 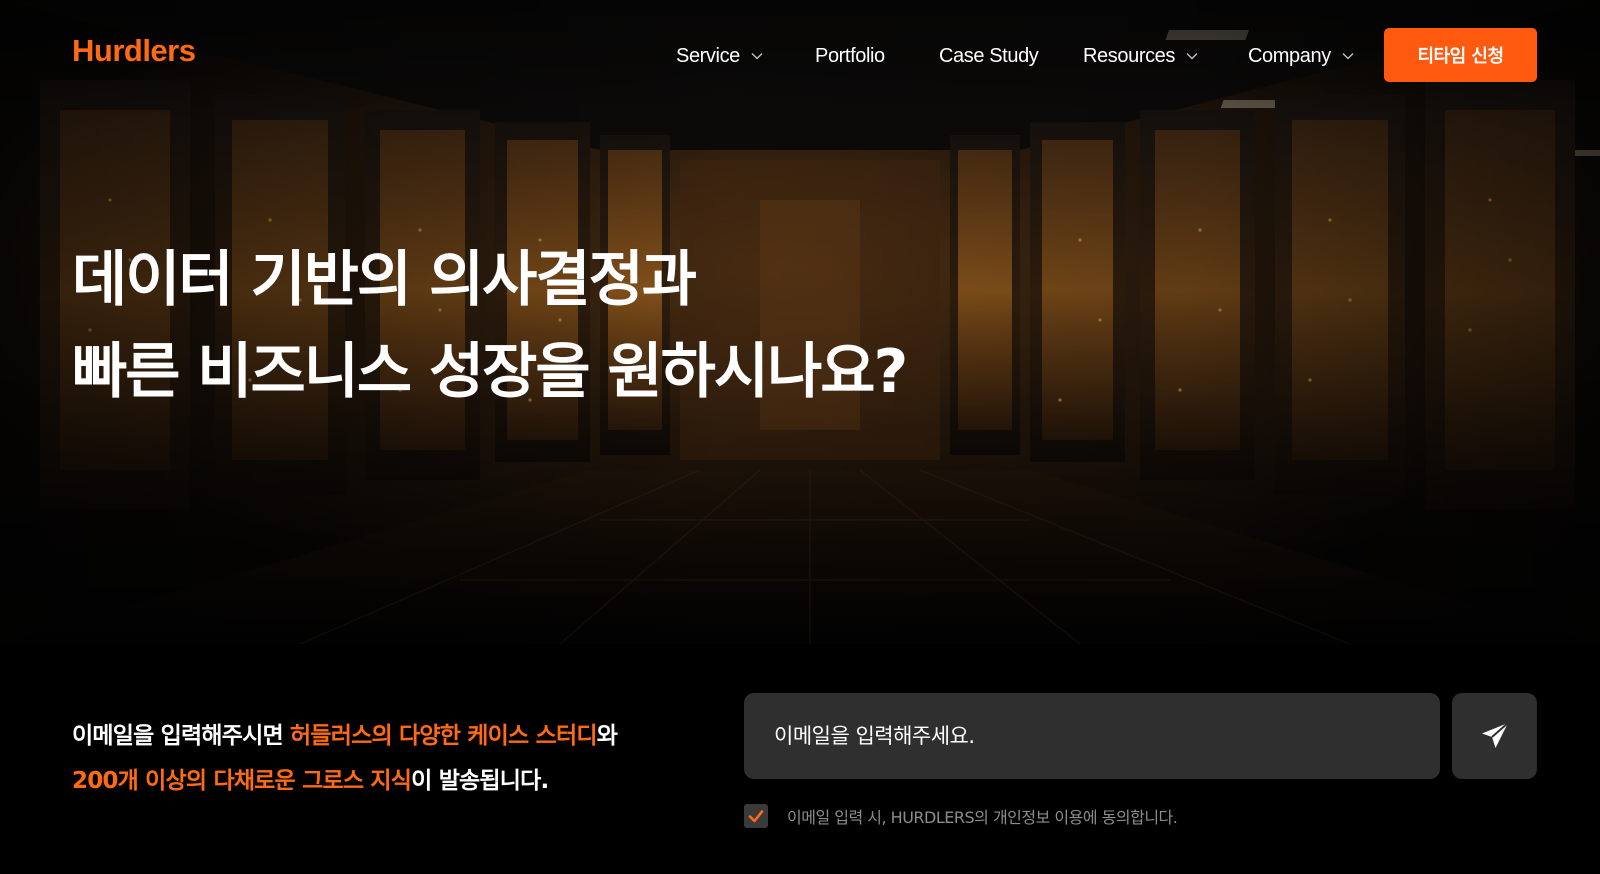 What do you see at coordinates (490, 372) in the screenshot?
I see `hero-headline-line-2: 빠른 비즈니스 성장을 원하시나요?` at bounding box center [490, 372].